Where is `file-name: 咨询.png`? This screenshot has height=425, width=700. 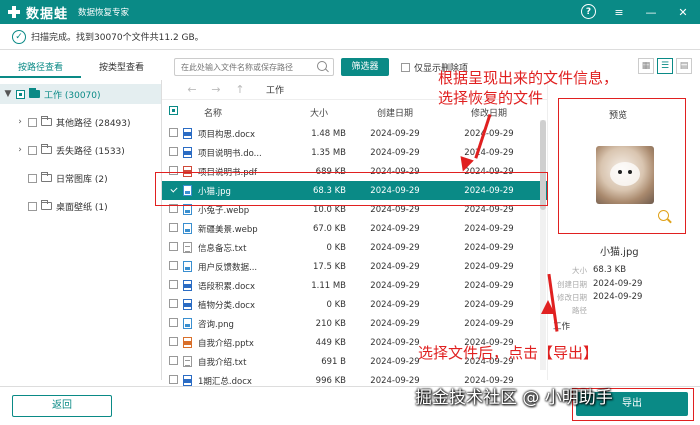 file-name: 咨询.png is located at coordinates (216, 324).